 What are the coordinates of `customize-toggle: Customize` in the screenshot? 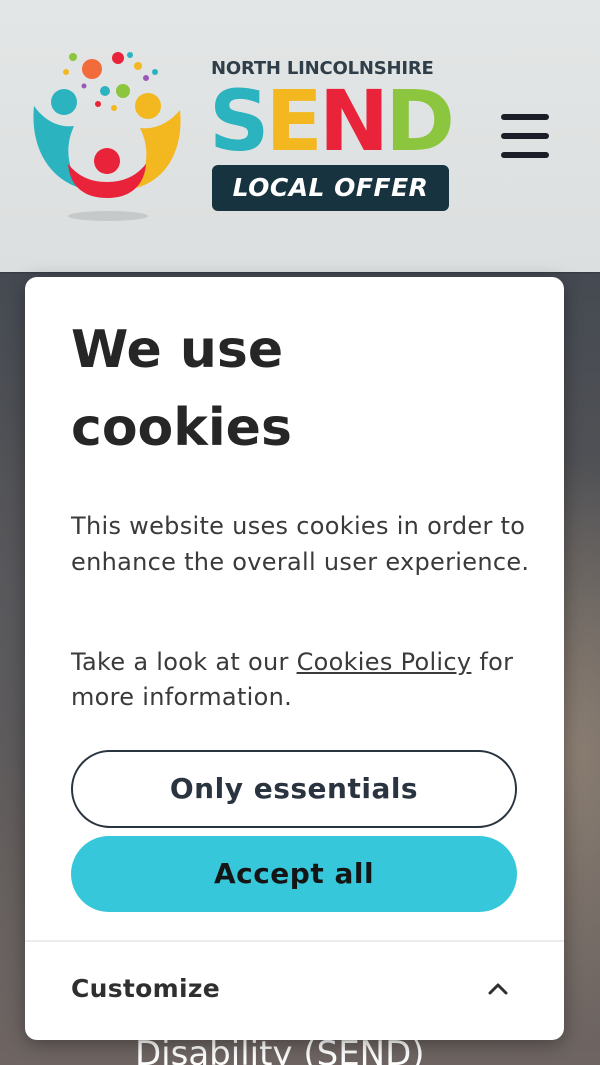 It's located at (294, 991).